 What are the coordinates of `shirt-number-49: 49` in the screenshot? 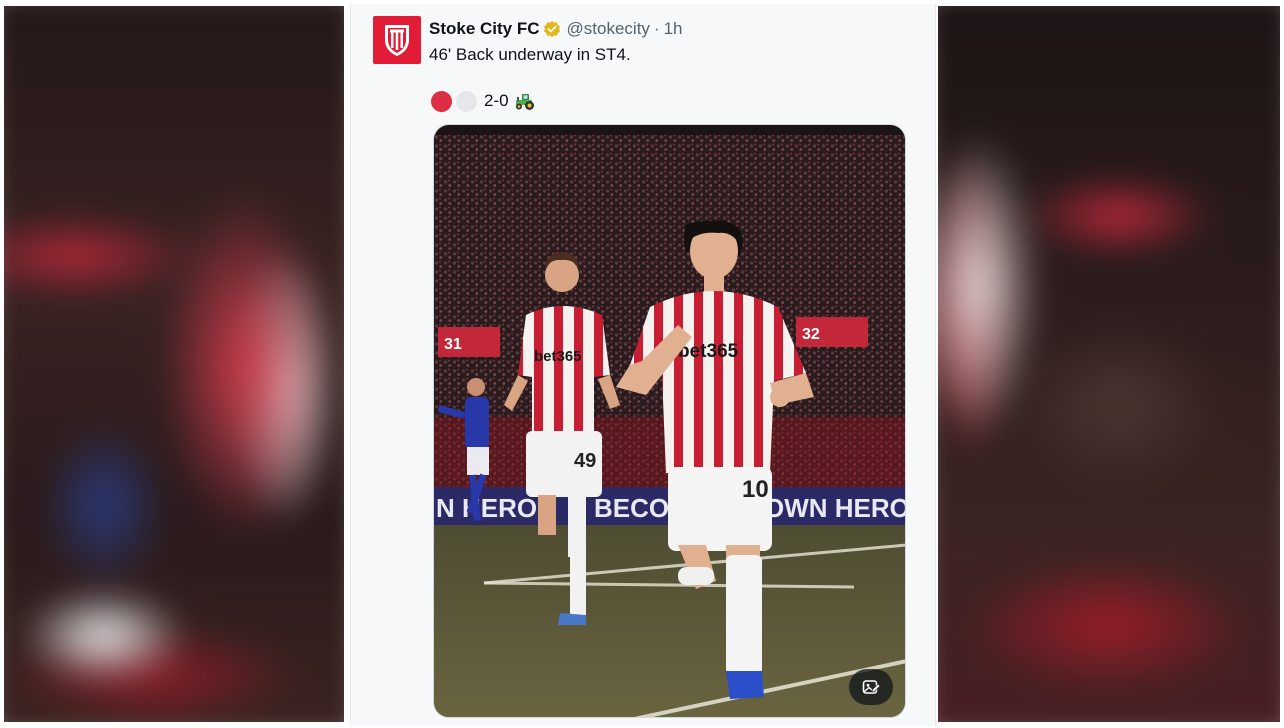 It's located at (585, 461).